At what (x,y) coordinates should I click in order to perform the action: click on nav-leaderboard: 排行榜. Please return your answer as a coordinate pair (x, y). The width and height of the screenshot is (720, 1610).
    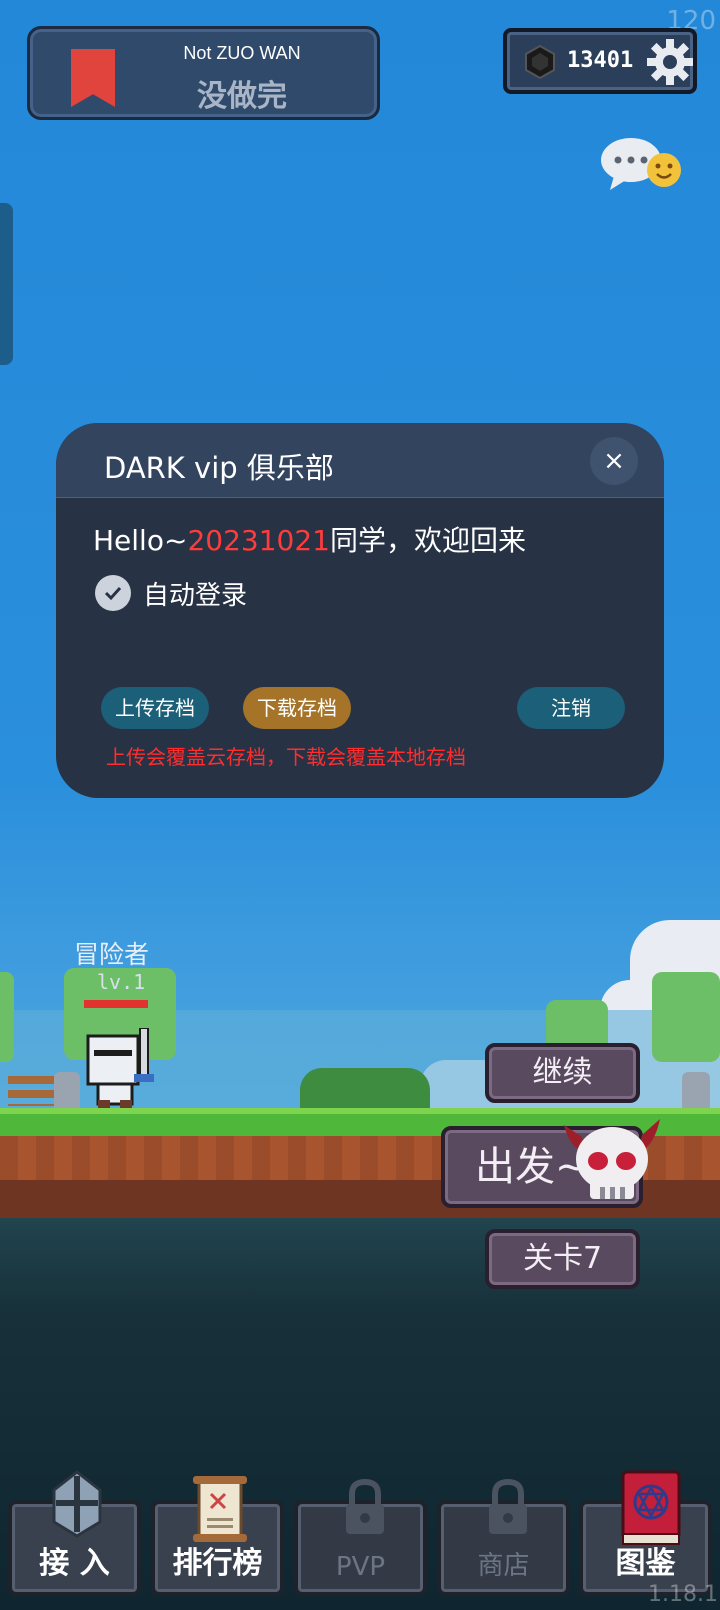
    Looking at the image, I should click on (217, 1536).